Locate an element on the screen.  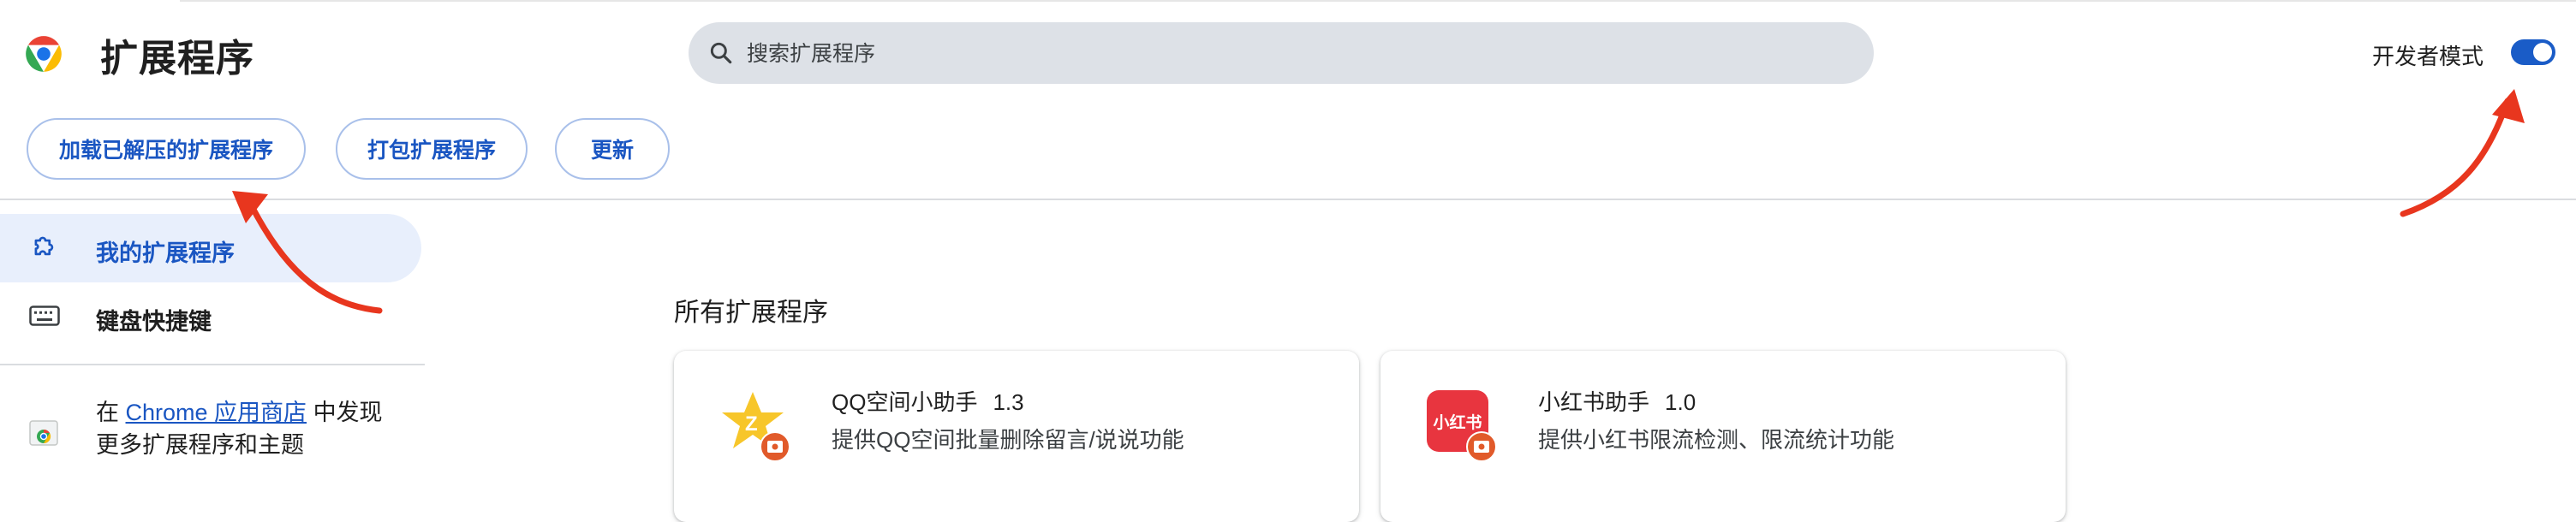
section-title: 所有扩展程序 is located at coordinates (751, 313).